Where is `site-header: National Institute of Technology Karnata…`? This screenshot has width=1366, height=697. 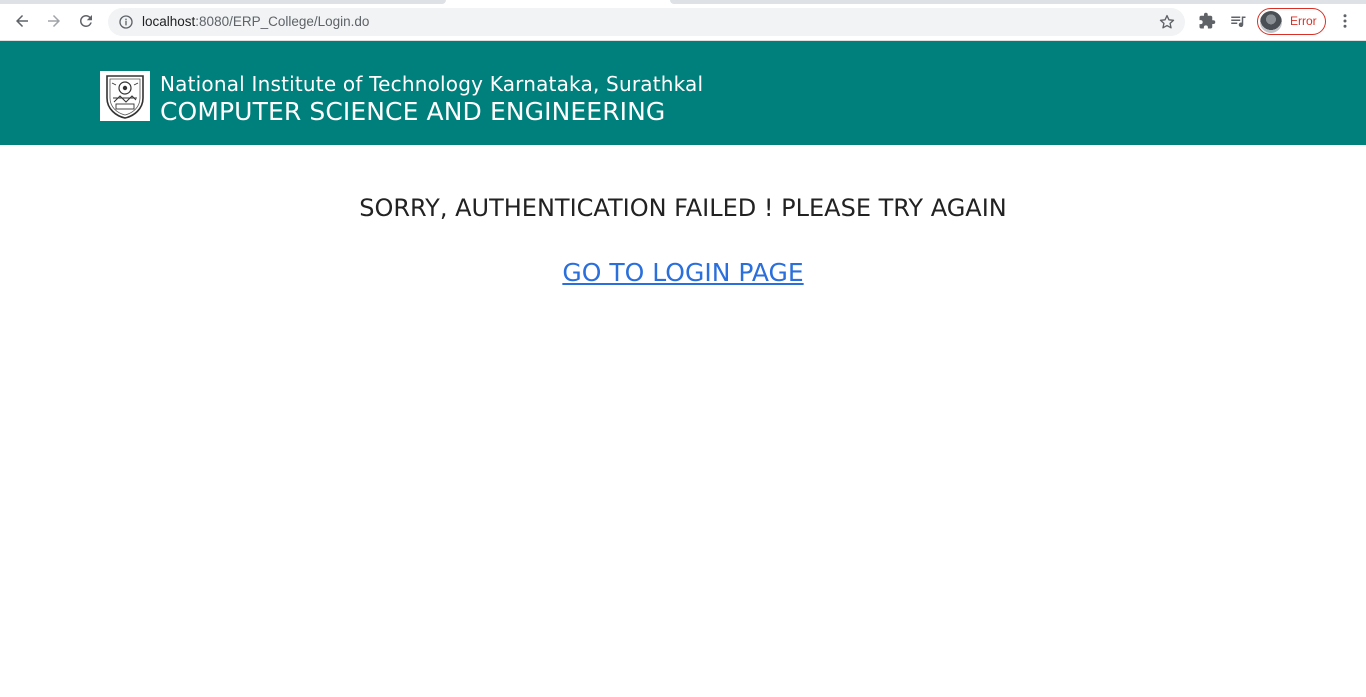 site-header: National Institute of Technology Karnata… is located at coordinates (683, 93).